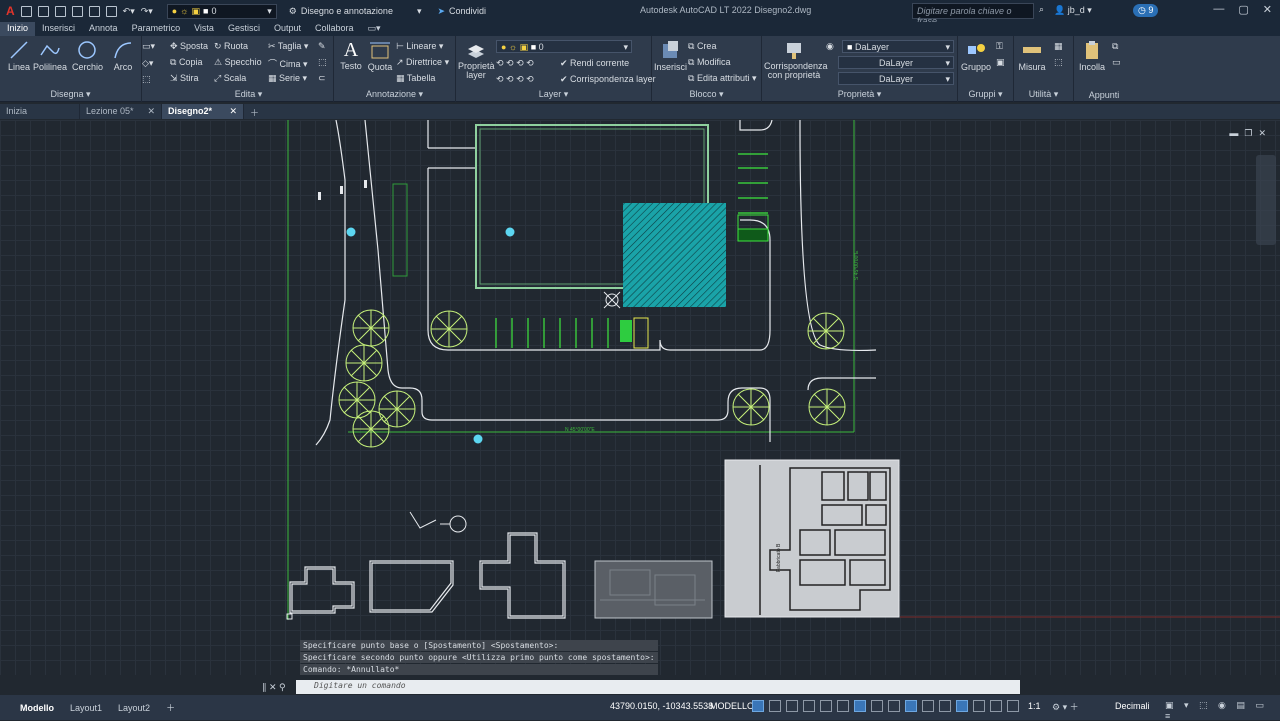  What do you see at coordinates (1243, 9) in the screenshot?
I see `maximize-icon: ▢` at bounding box center [1243, 9].